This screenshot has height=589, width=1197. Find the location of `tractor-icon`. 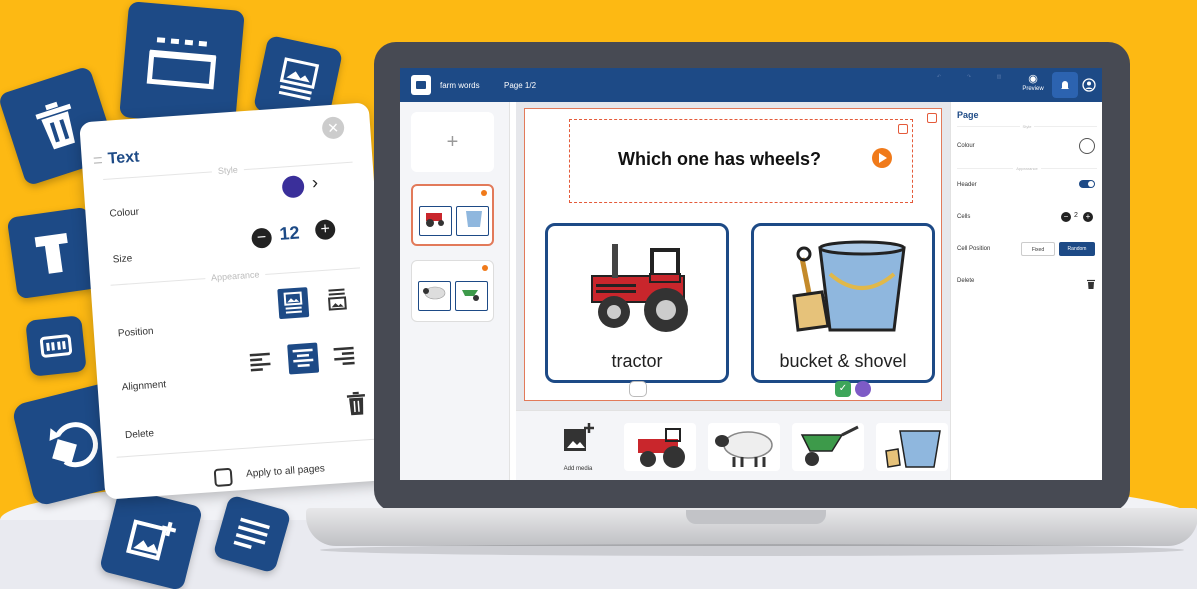

tractor-icon is located at coordinates (661, 448).